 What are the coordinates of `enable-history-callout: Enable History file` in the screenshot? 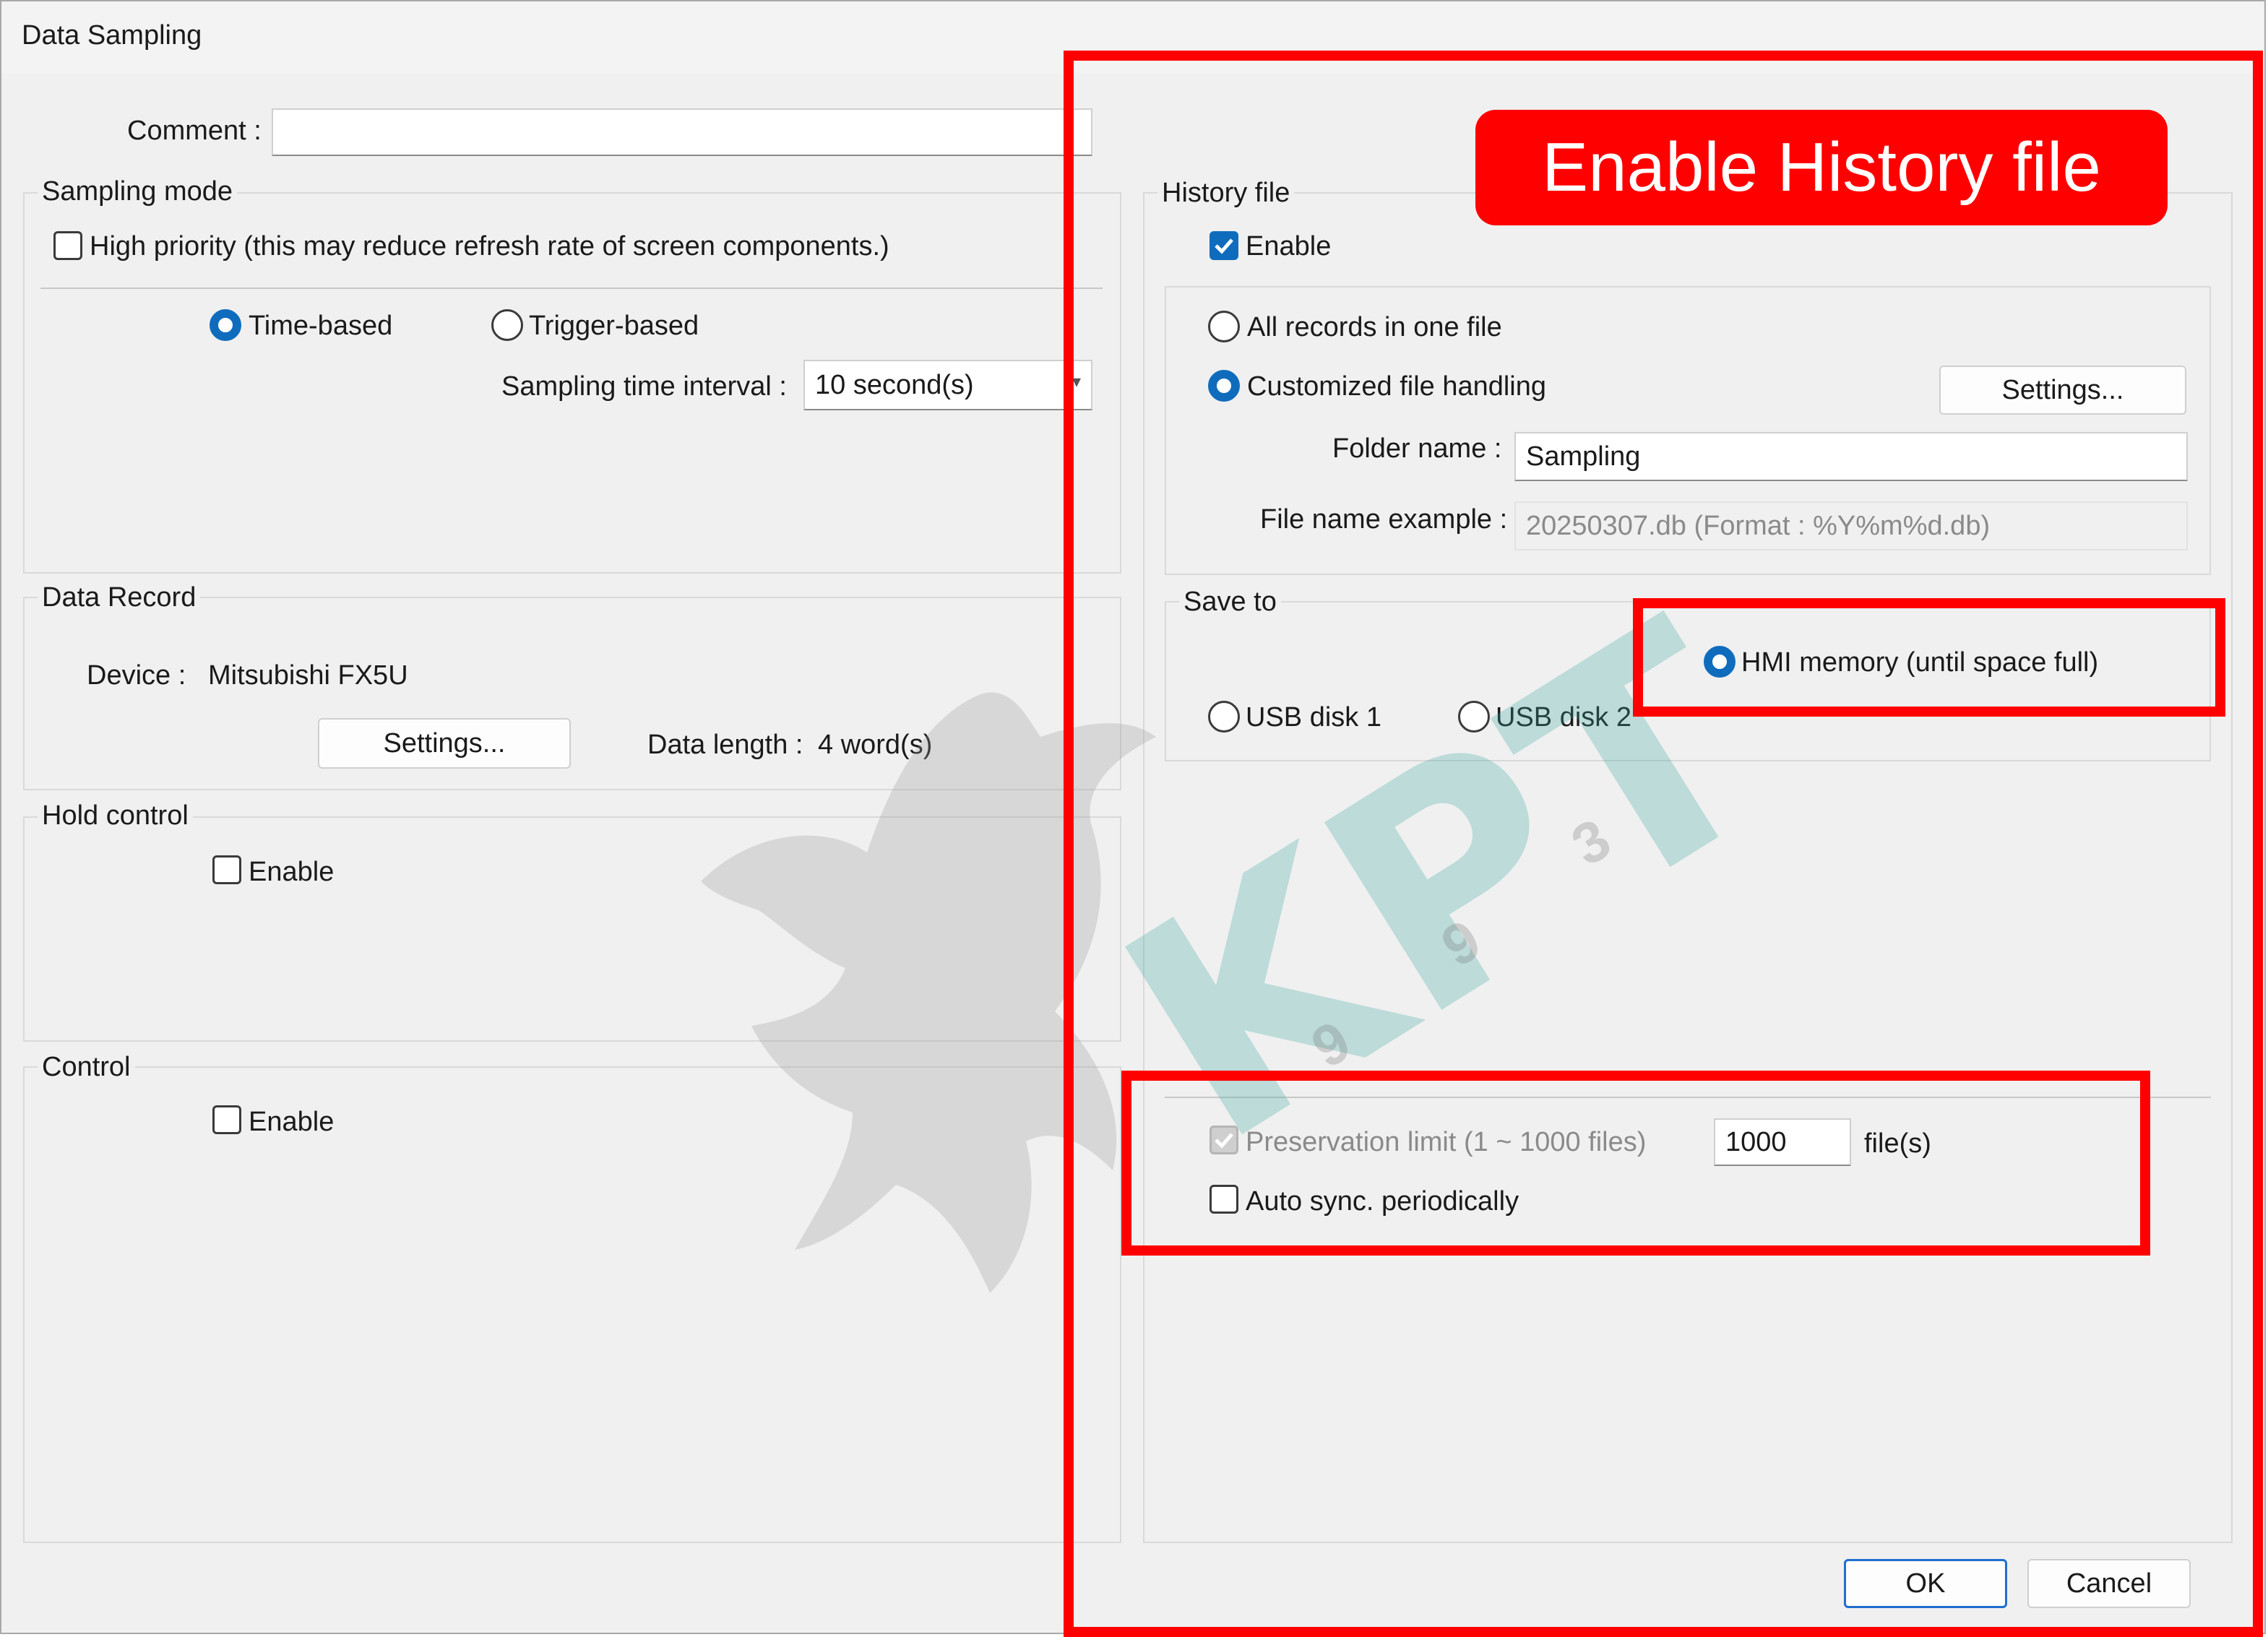 It's located at (1821, 168).